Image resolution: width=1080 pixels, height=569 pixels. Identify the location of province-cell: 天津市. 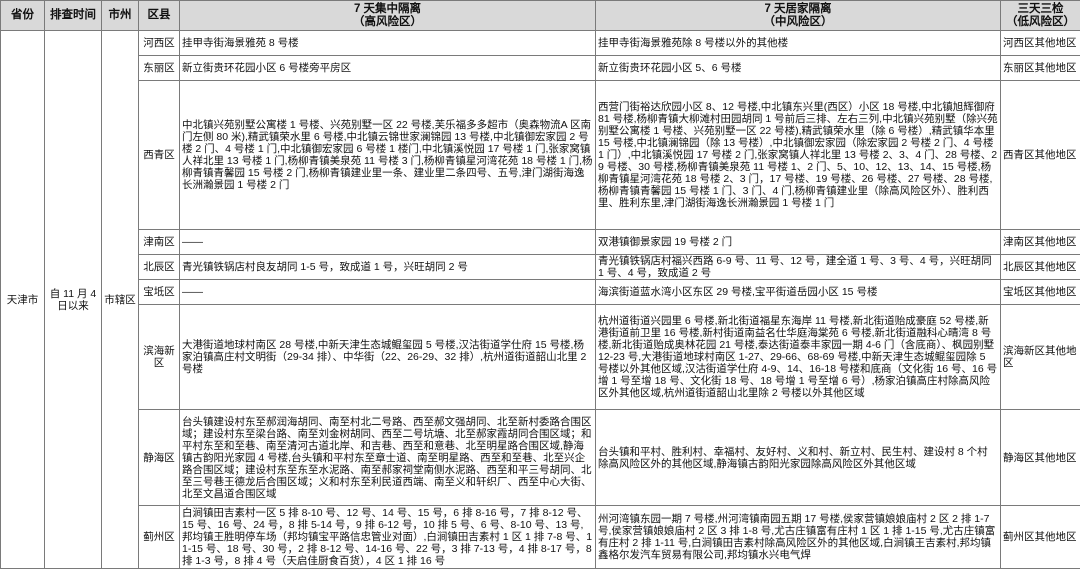
(23, 300).